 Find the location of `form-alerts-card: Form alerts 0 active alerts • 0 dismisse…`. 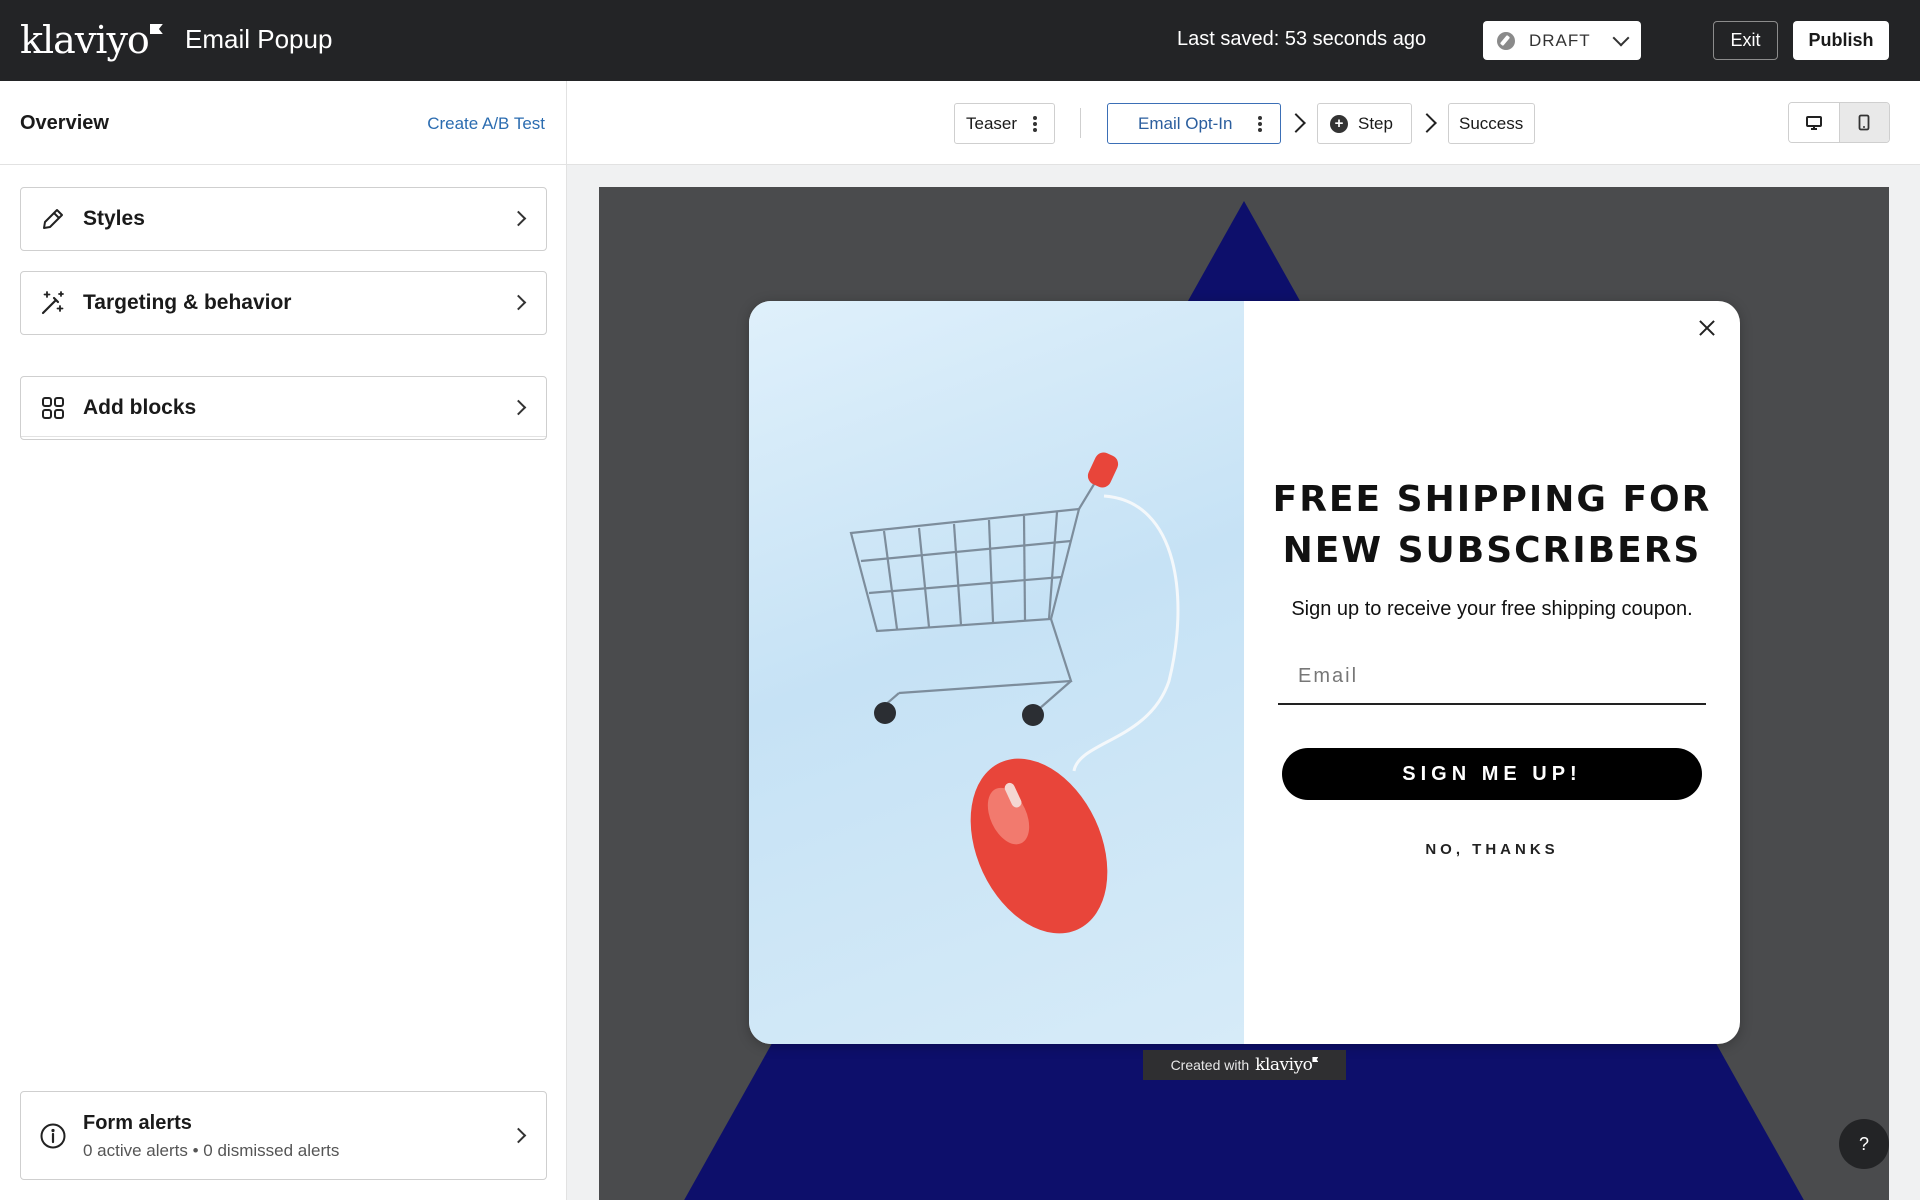

form-alerts-card: Form alerts 0 active alerts • 0 dismisse… is located at coordinates (283, 1135).